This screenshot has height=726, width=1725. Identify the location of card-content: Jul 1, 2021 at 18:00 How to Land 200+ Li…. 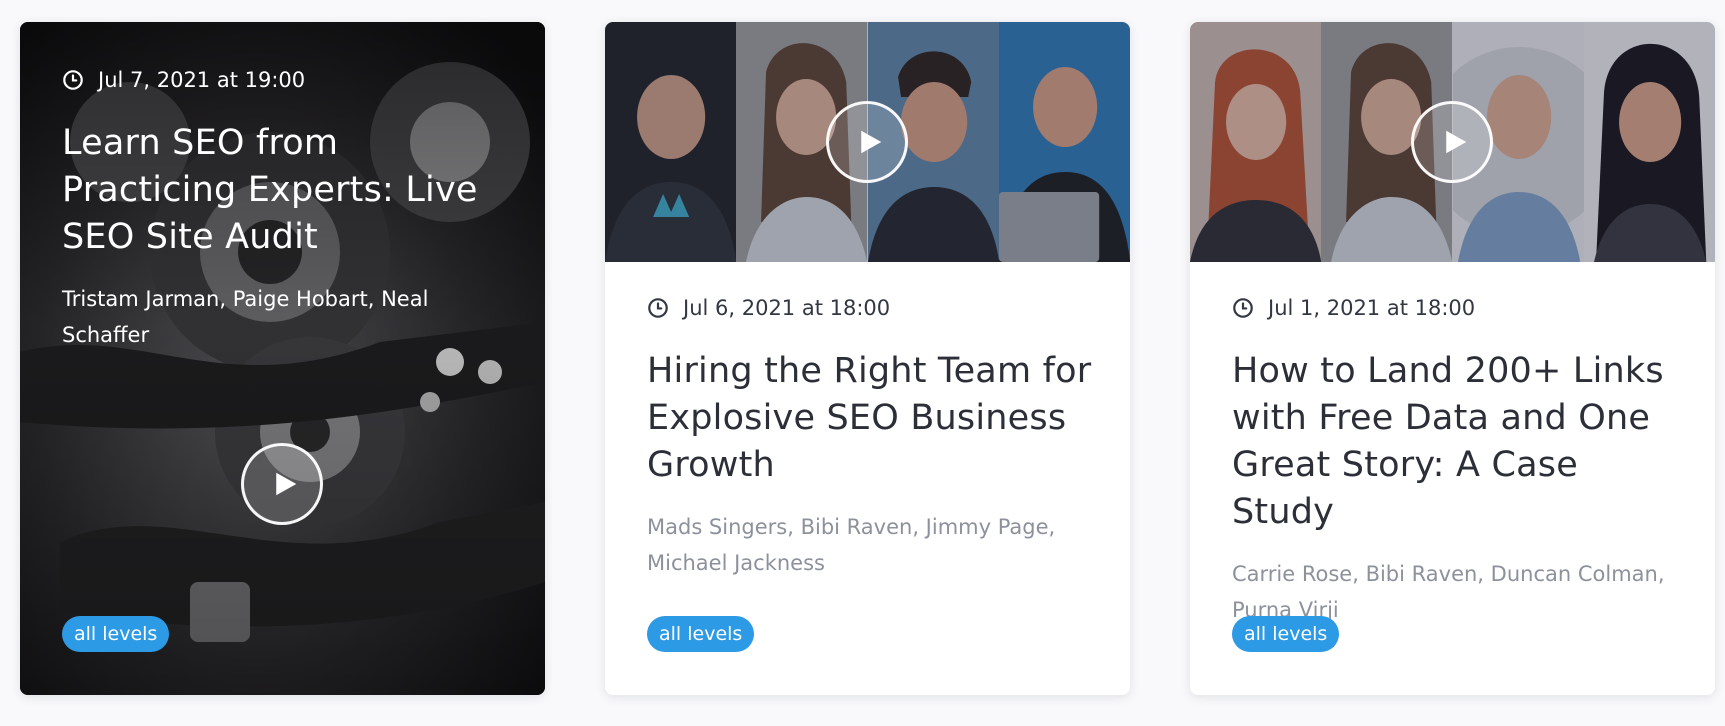
(1455, 460).